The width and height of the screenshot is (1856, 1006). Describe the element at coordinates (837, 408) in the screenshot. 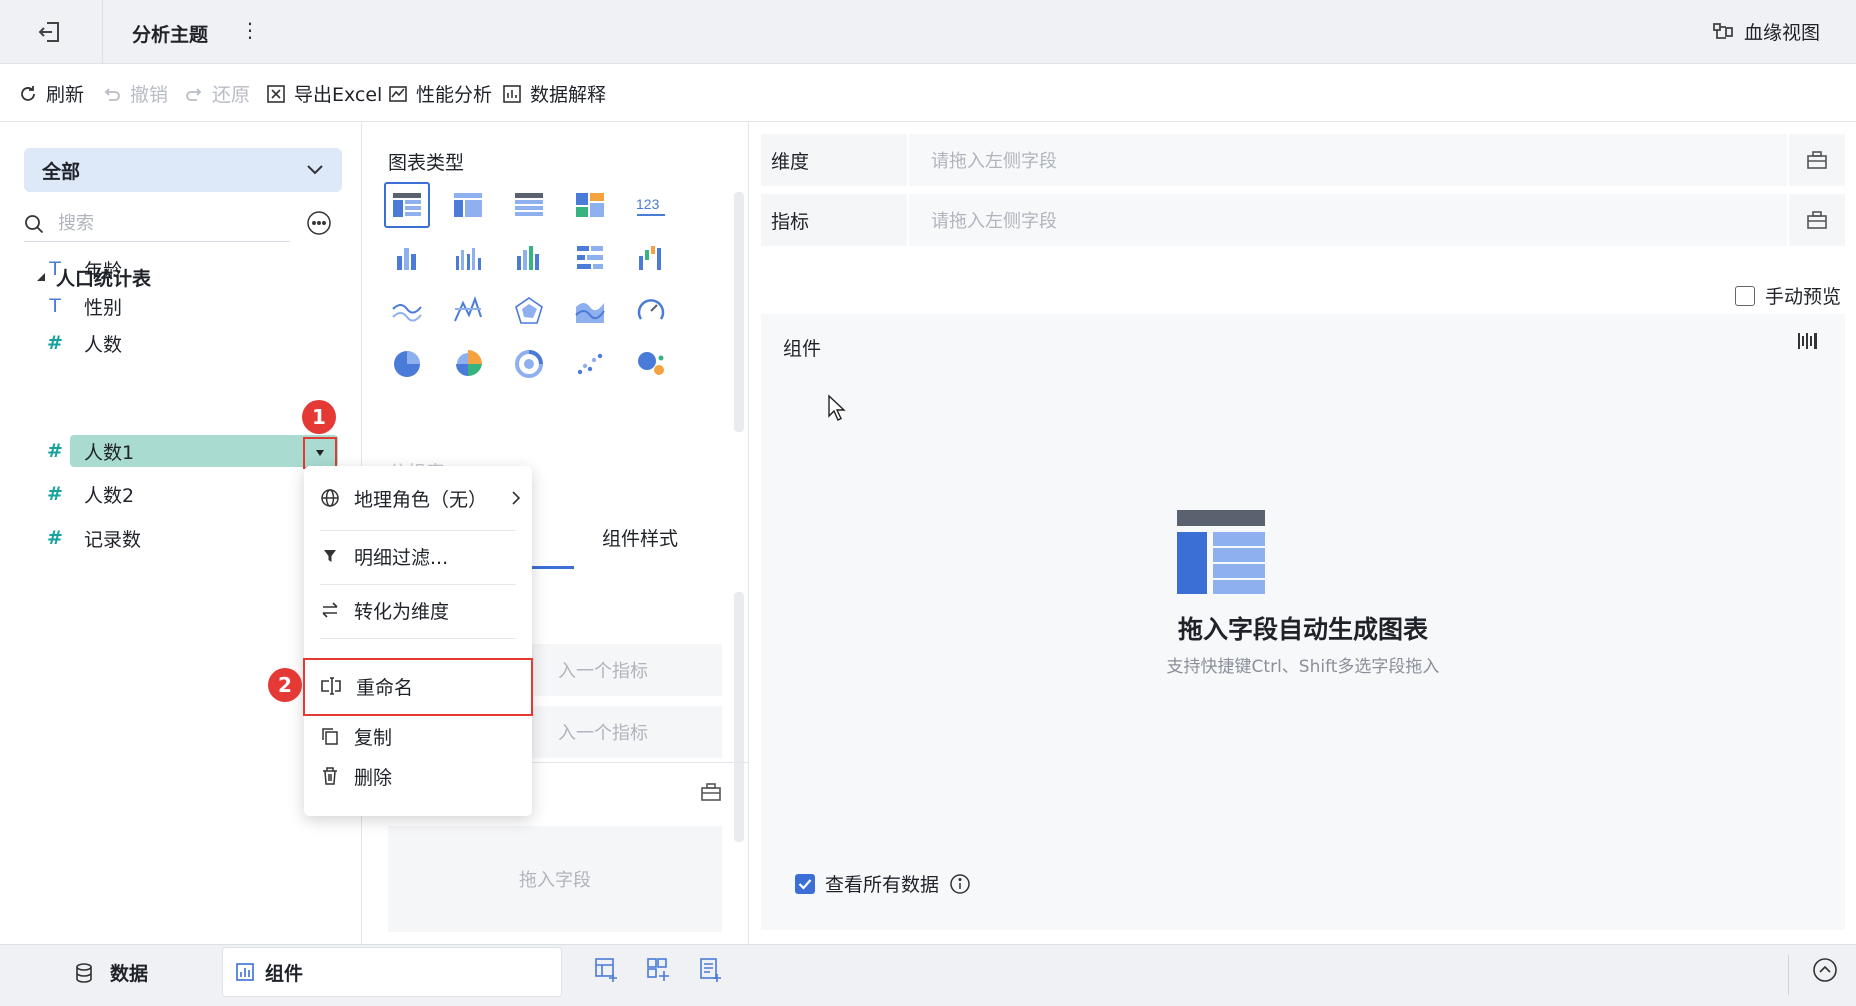

I see `mouse-cursor-icon` at that location.